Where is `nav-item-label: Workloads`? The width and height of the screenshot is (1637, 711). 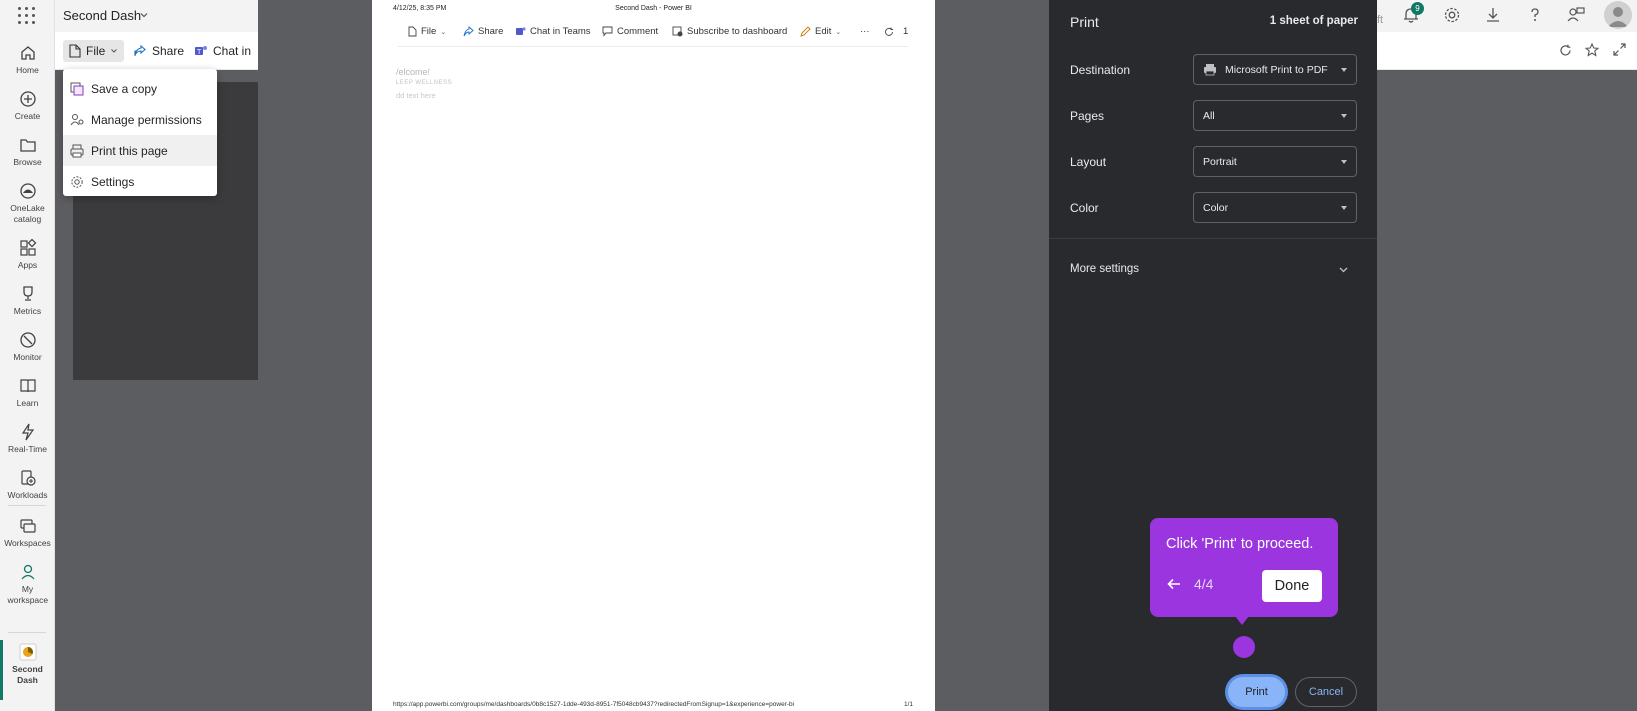 nav-item-label: Workloads is located at coordinates (27, 495).